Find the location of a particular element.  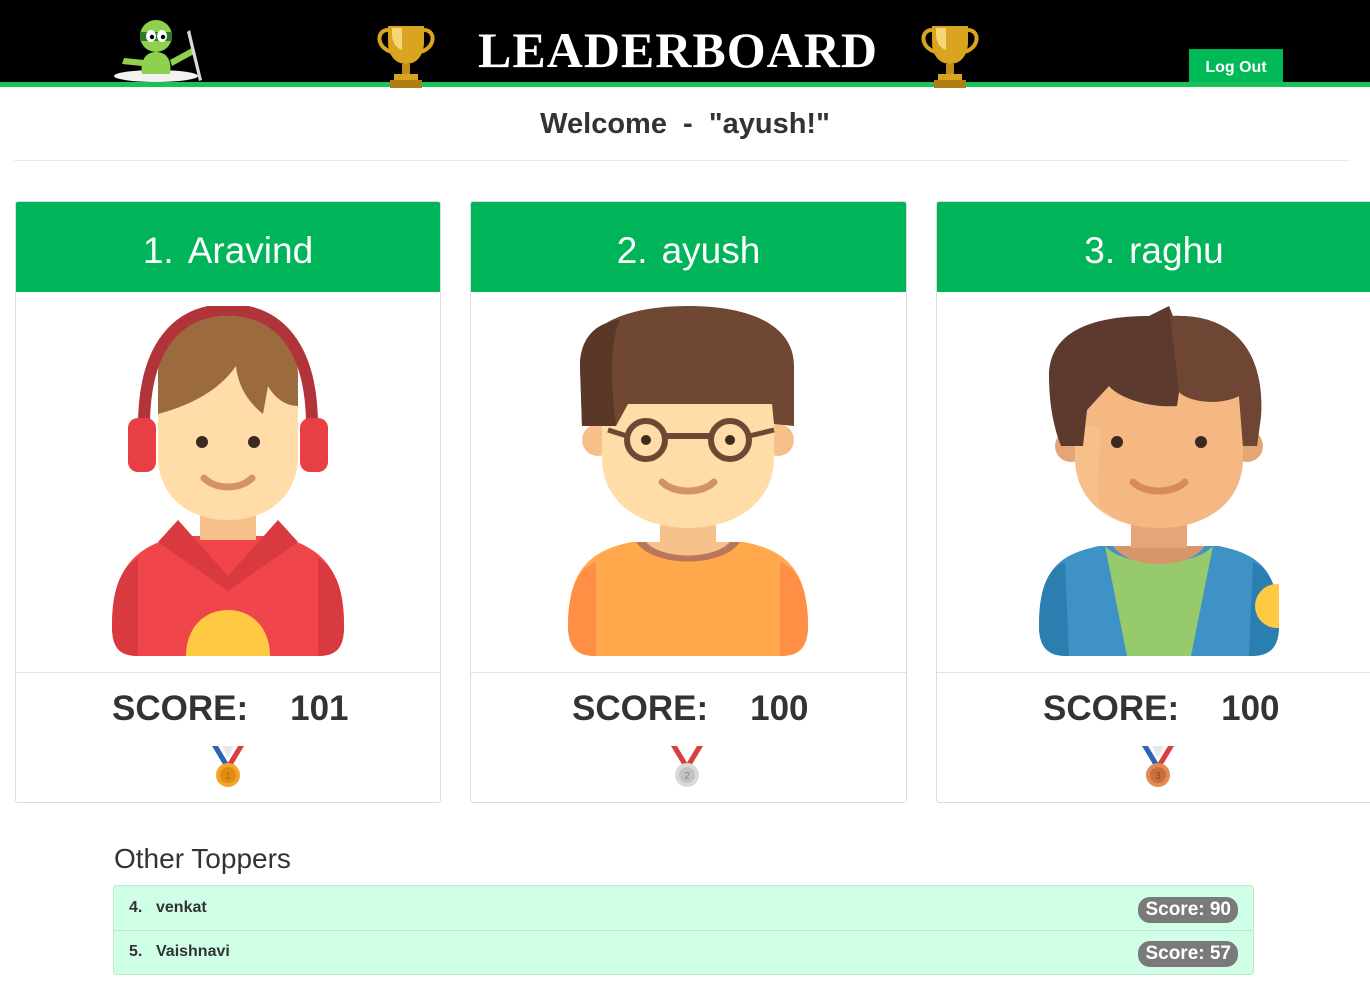

list-item: 4. venkat Score: 90 is located at coordinates (683, 908).